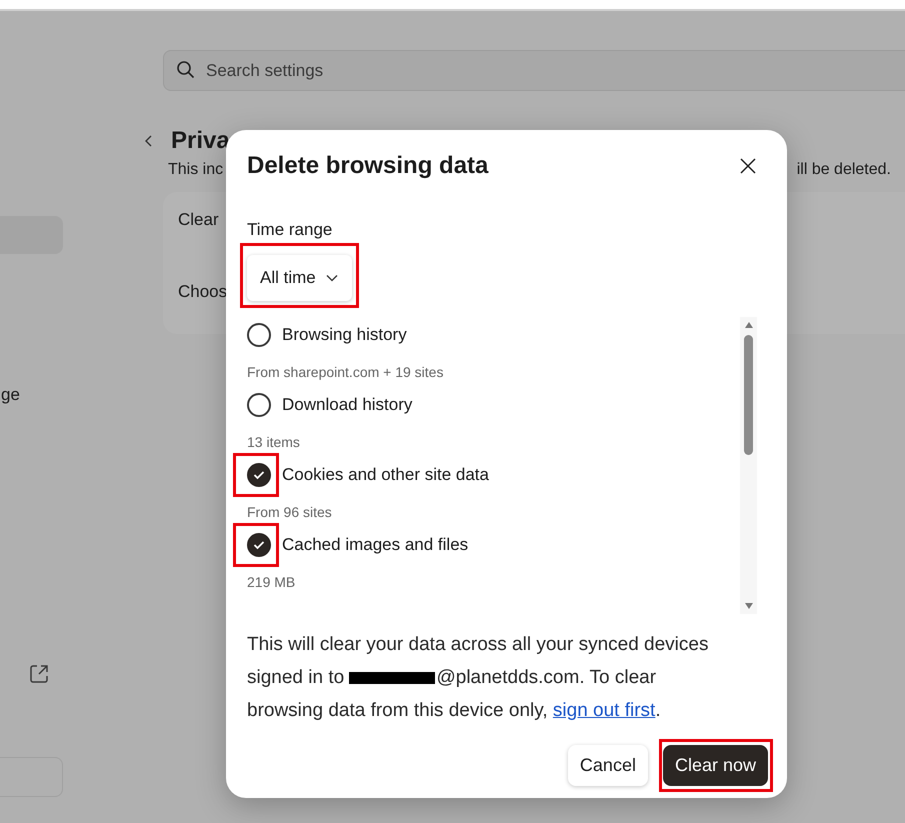 The image size is (905, 823). Describe the element at coordinates (534, 70) in the screenshot. I see `search-field: Search settings` at that location.